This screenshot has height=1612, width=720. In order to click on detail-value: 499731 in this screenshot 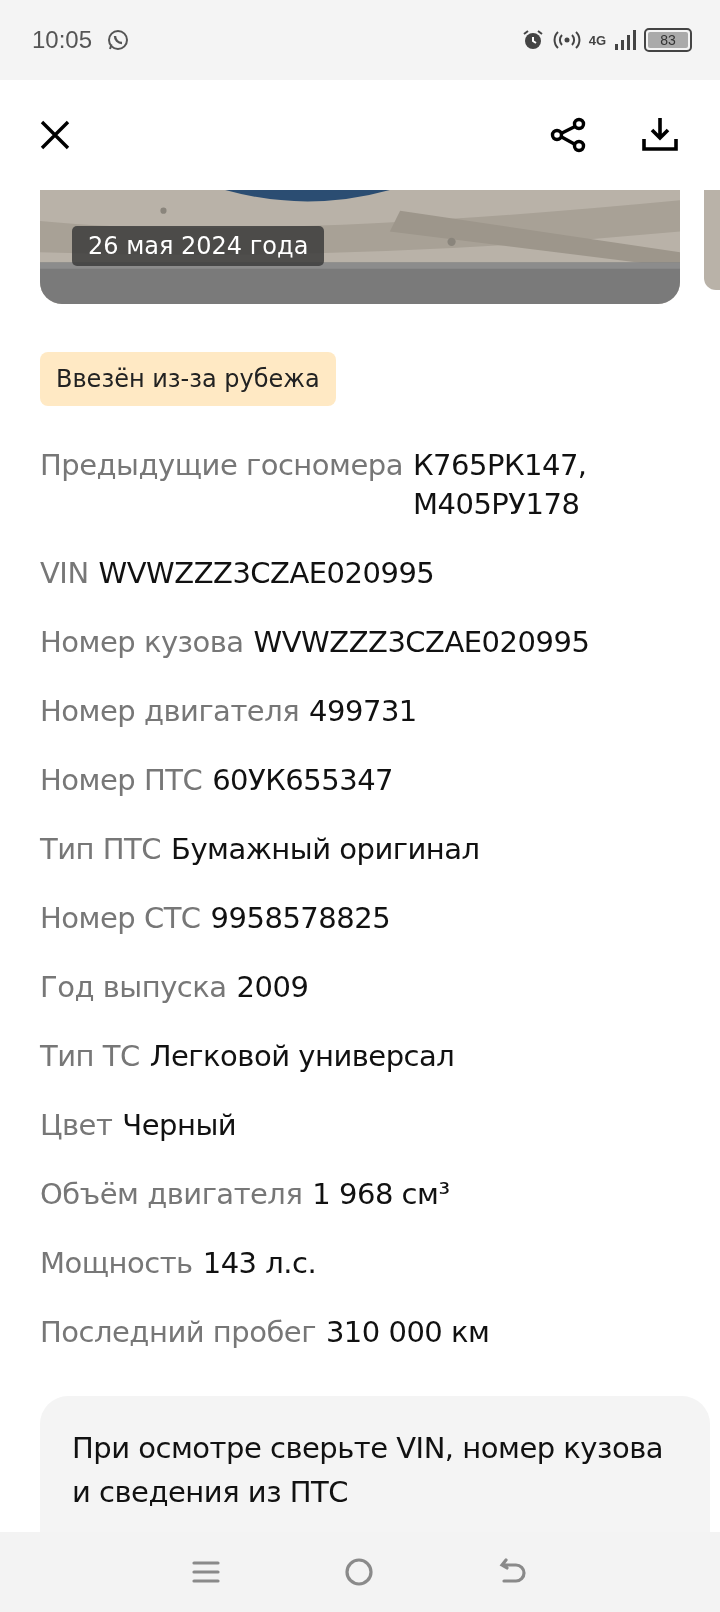, I will do `click(363, 711)`.